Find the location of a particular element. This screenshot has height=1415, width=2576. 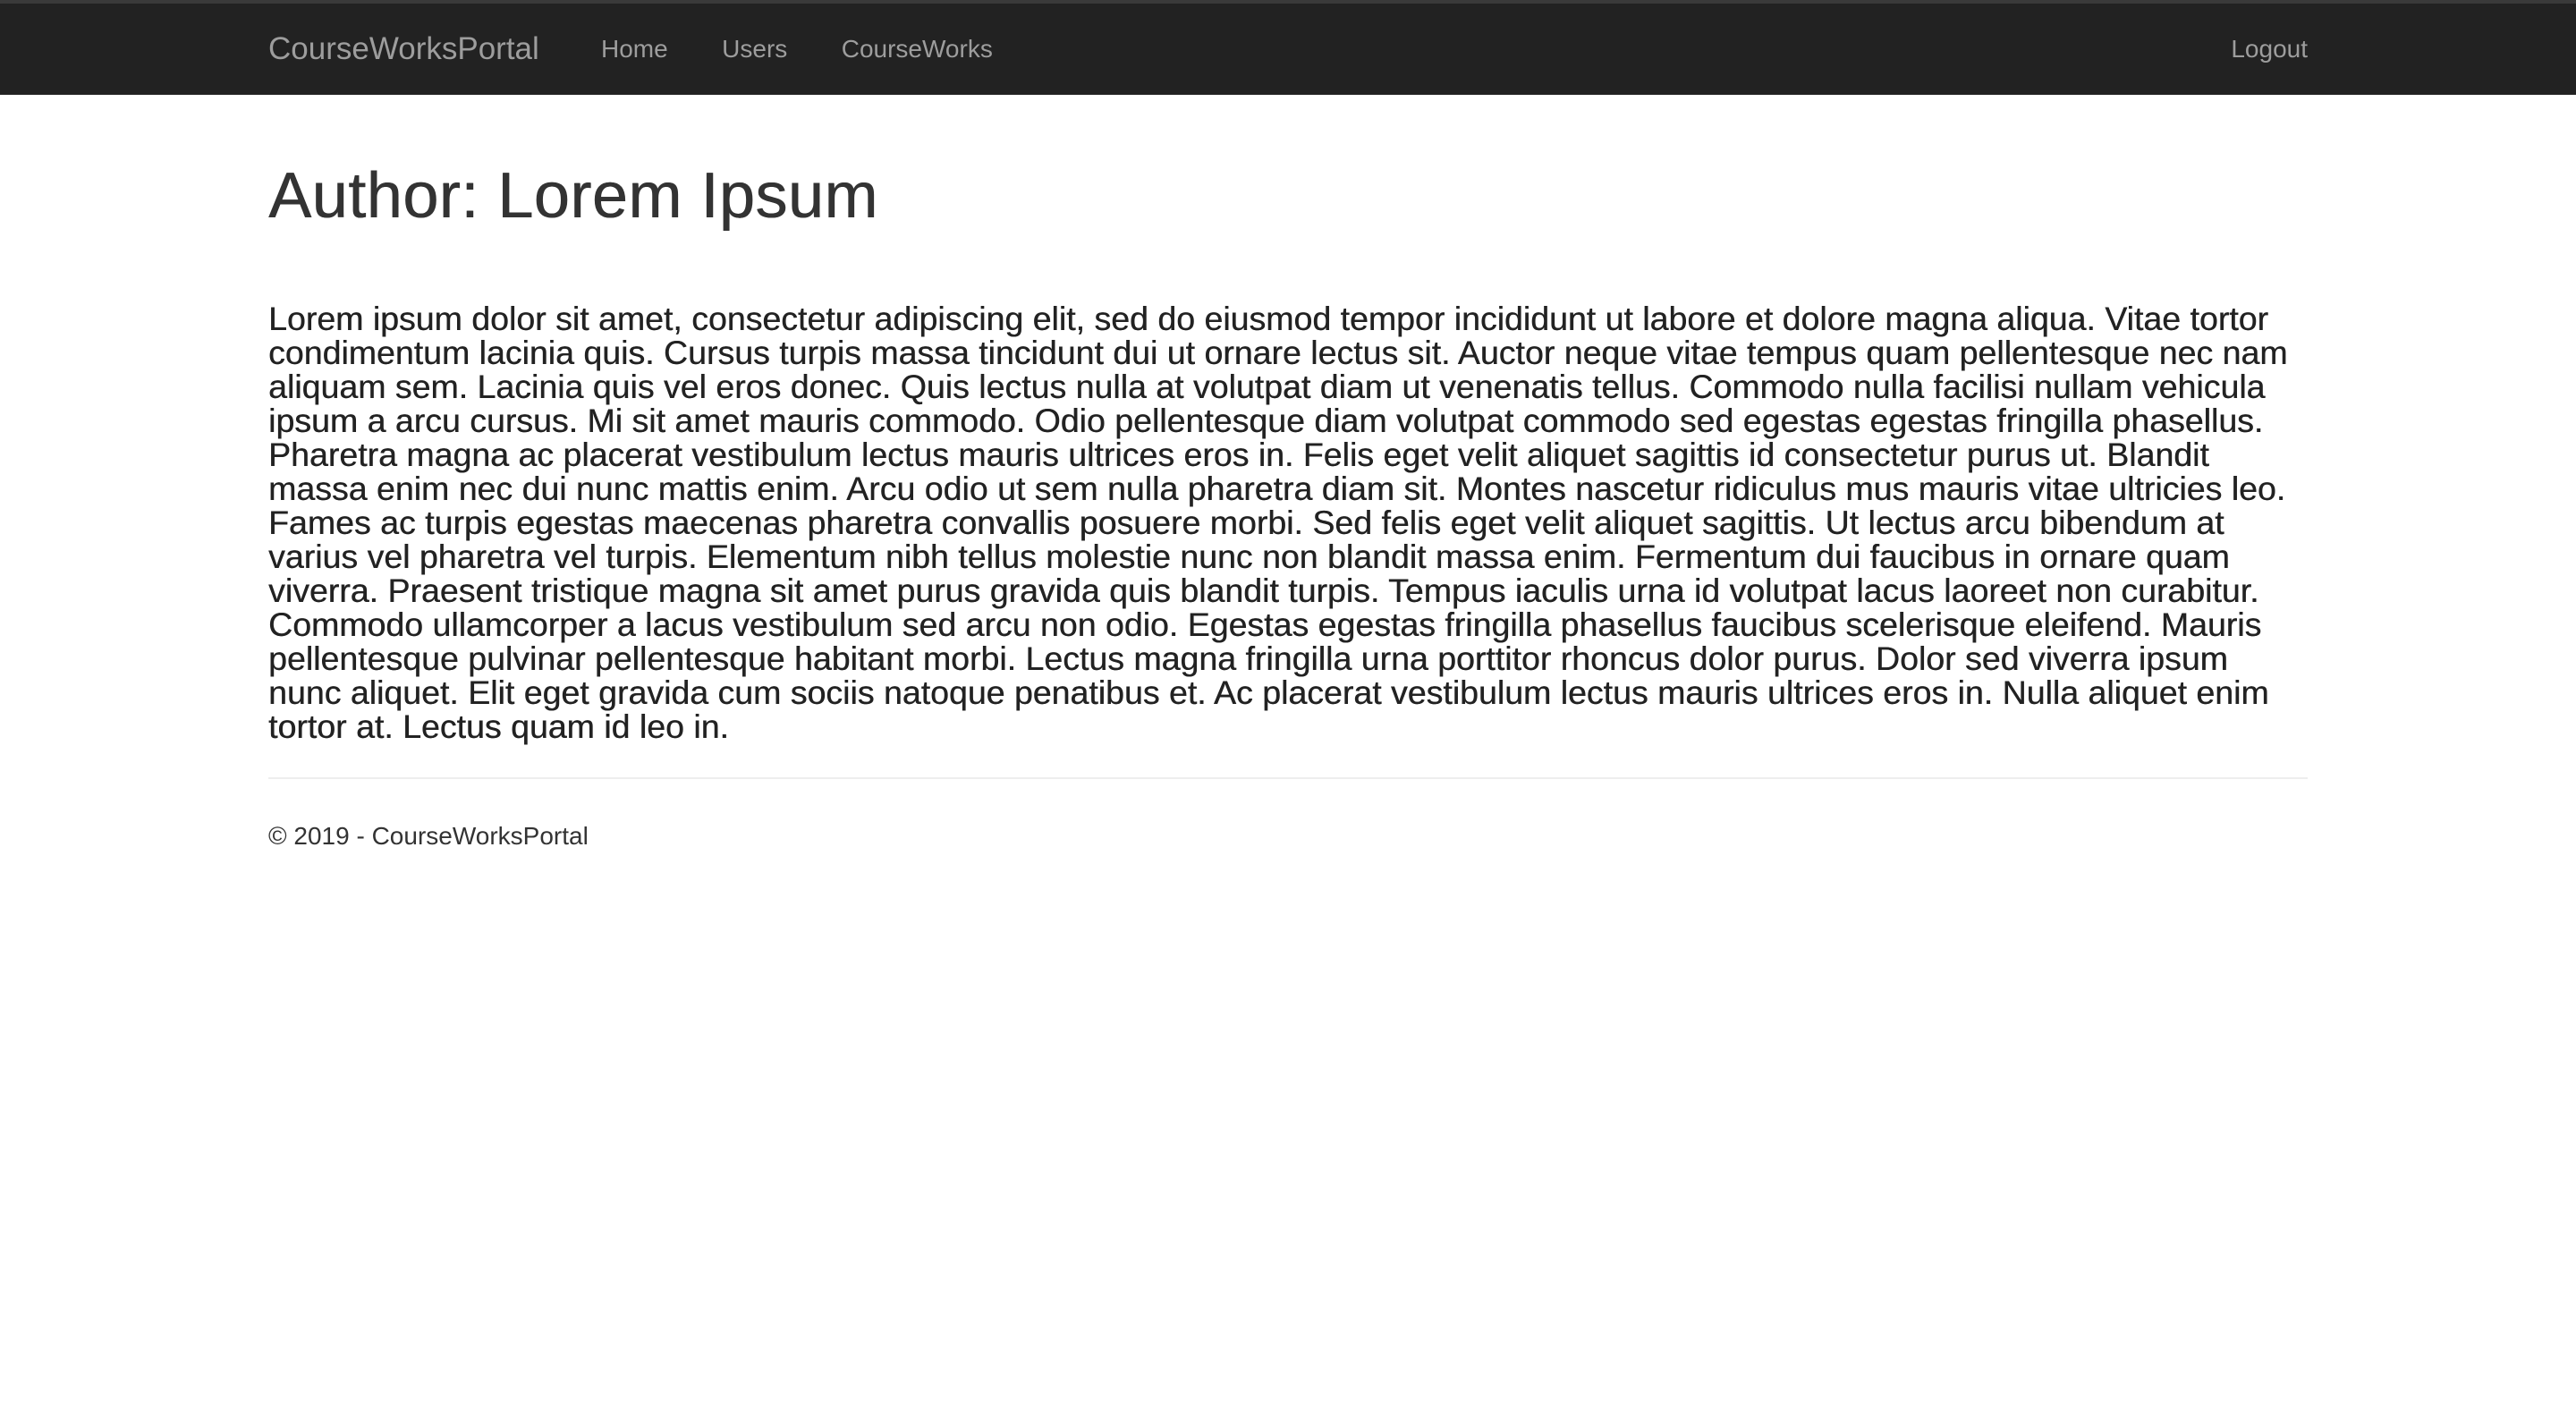

logout-link: Logout is located at coordinates (2269, 49).